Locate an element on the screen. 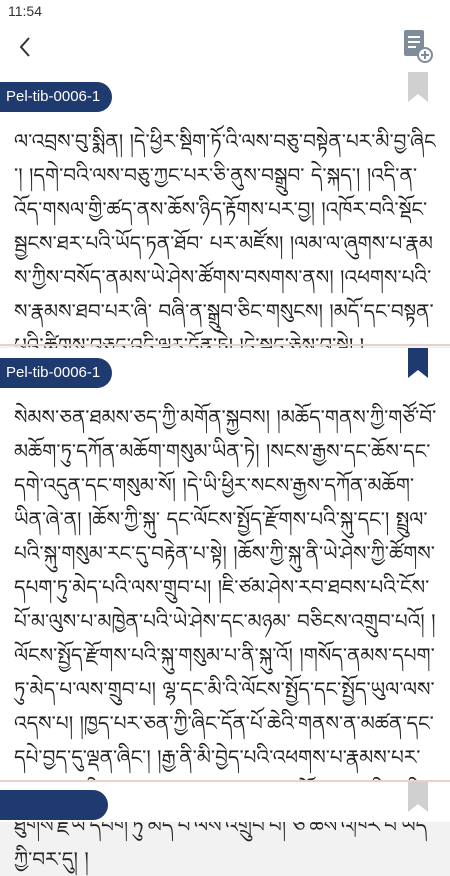  back-button is located at coordinates (25, 47).